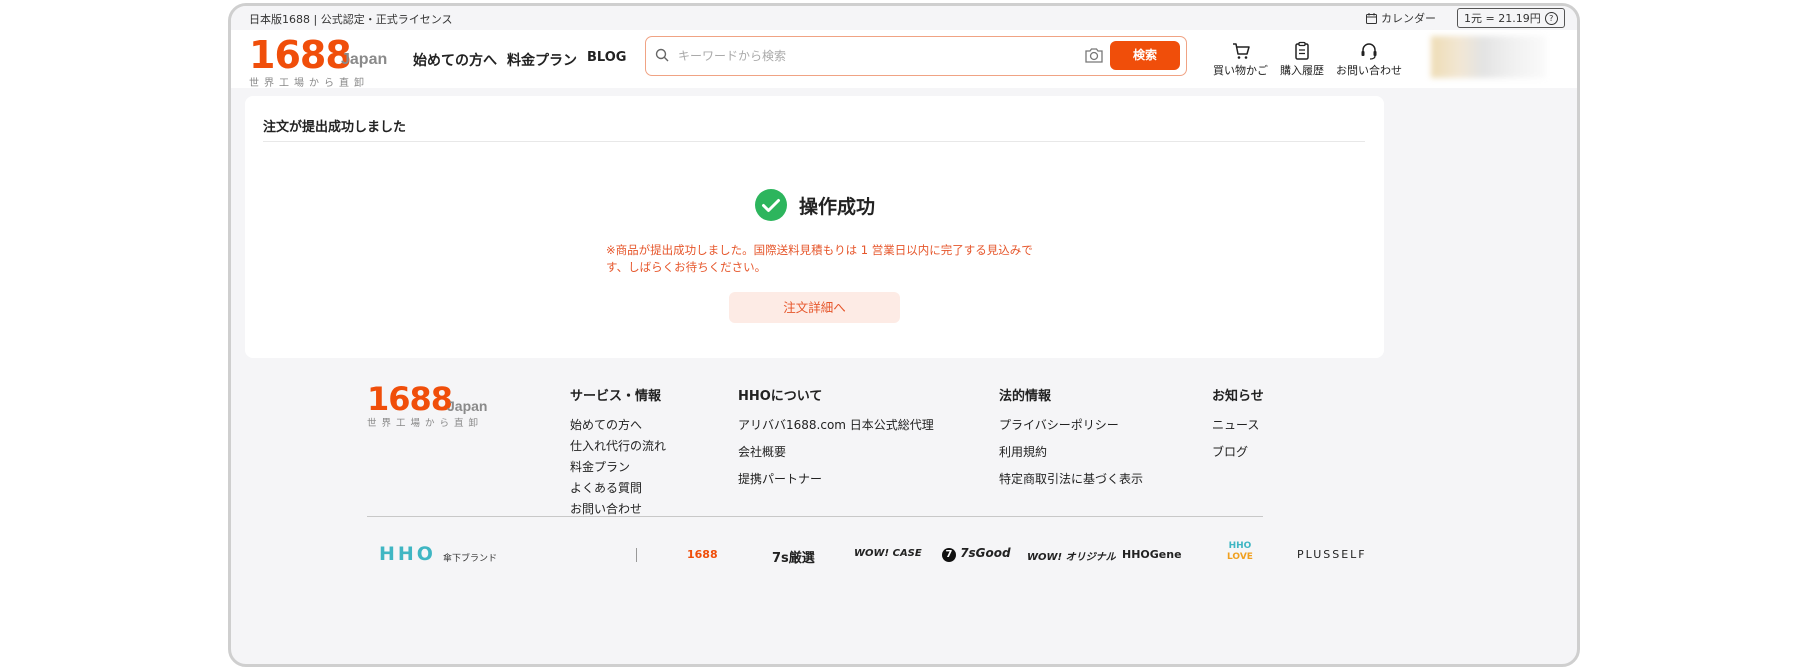 The width and height of the screenshot is (1800, 667). What do you see at coordinates (662, 55) in the screenshot?
I see `search-icon` at bounding box center [662, 55].